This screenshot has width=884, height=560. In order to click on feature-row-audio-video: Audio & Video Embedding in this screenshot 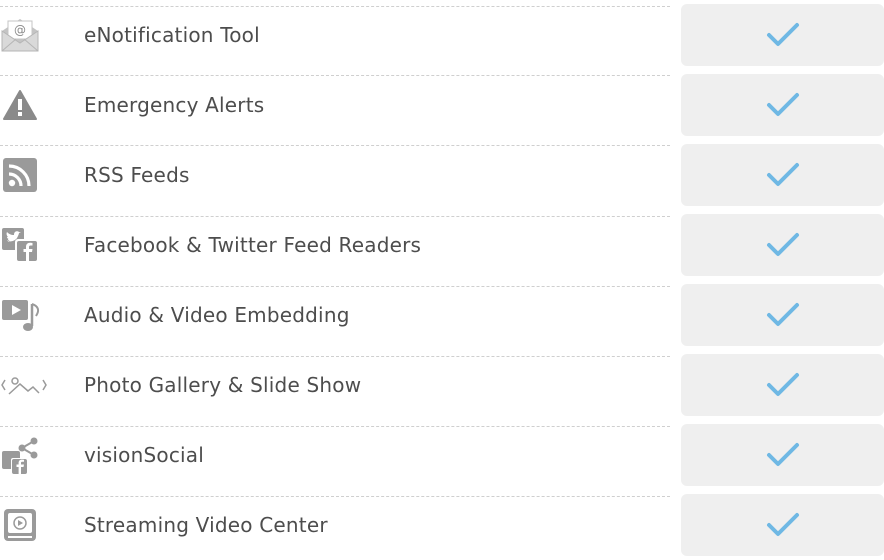, I will do `click(442, 315)`.